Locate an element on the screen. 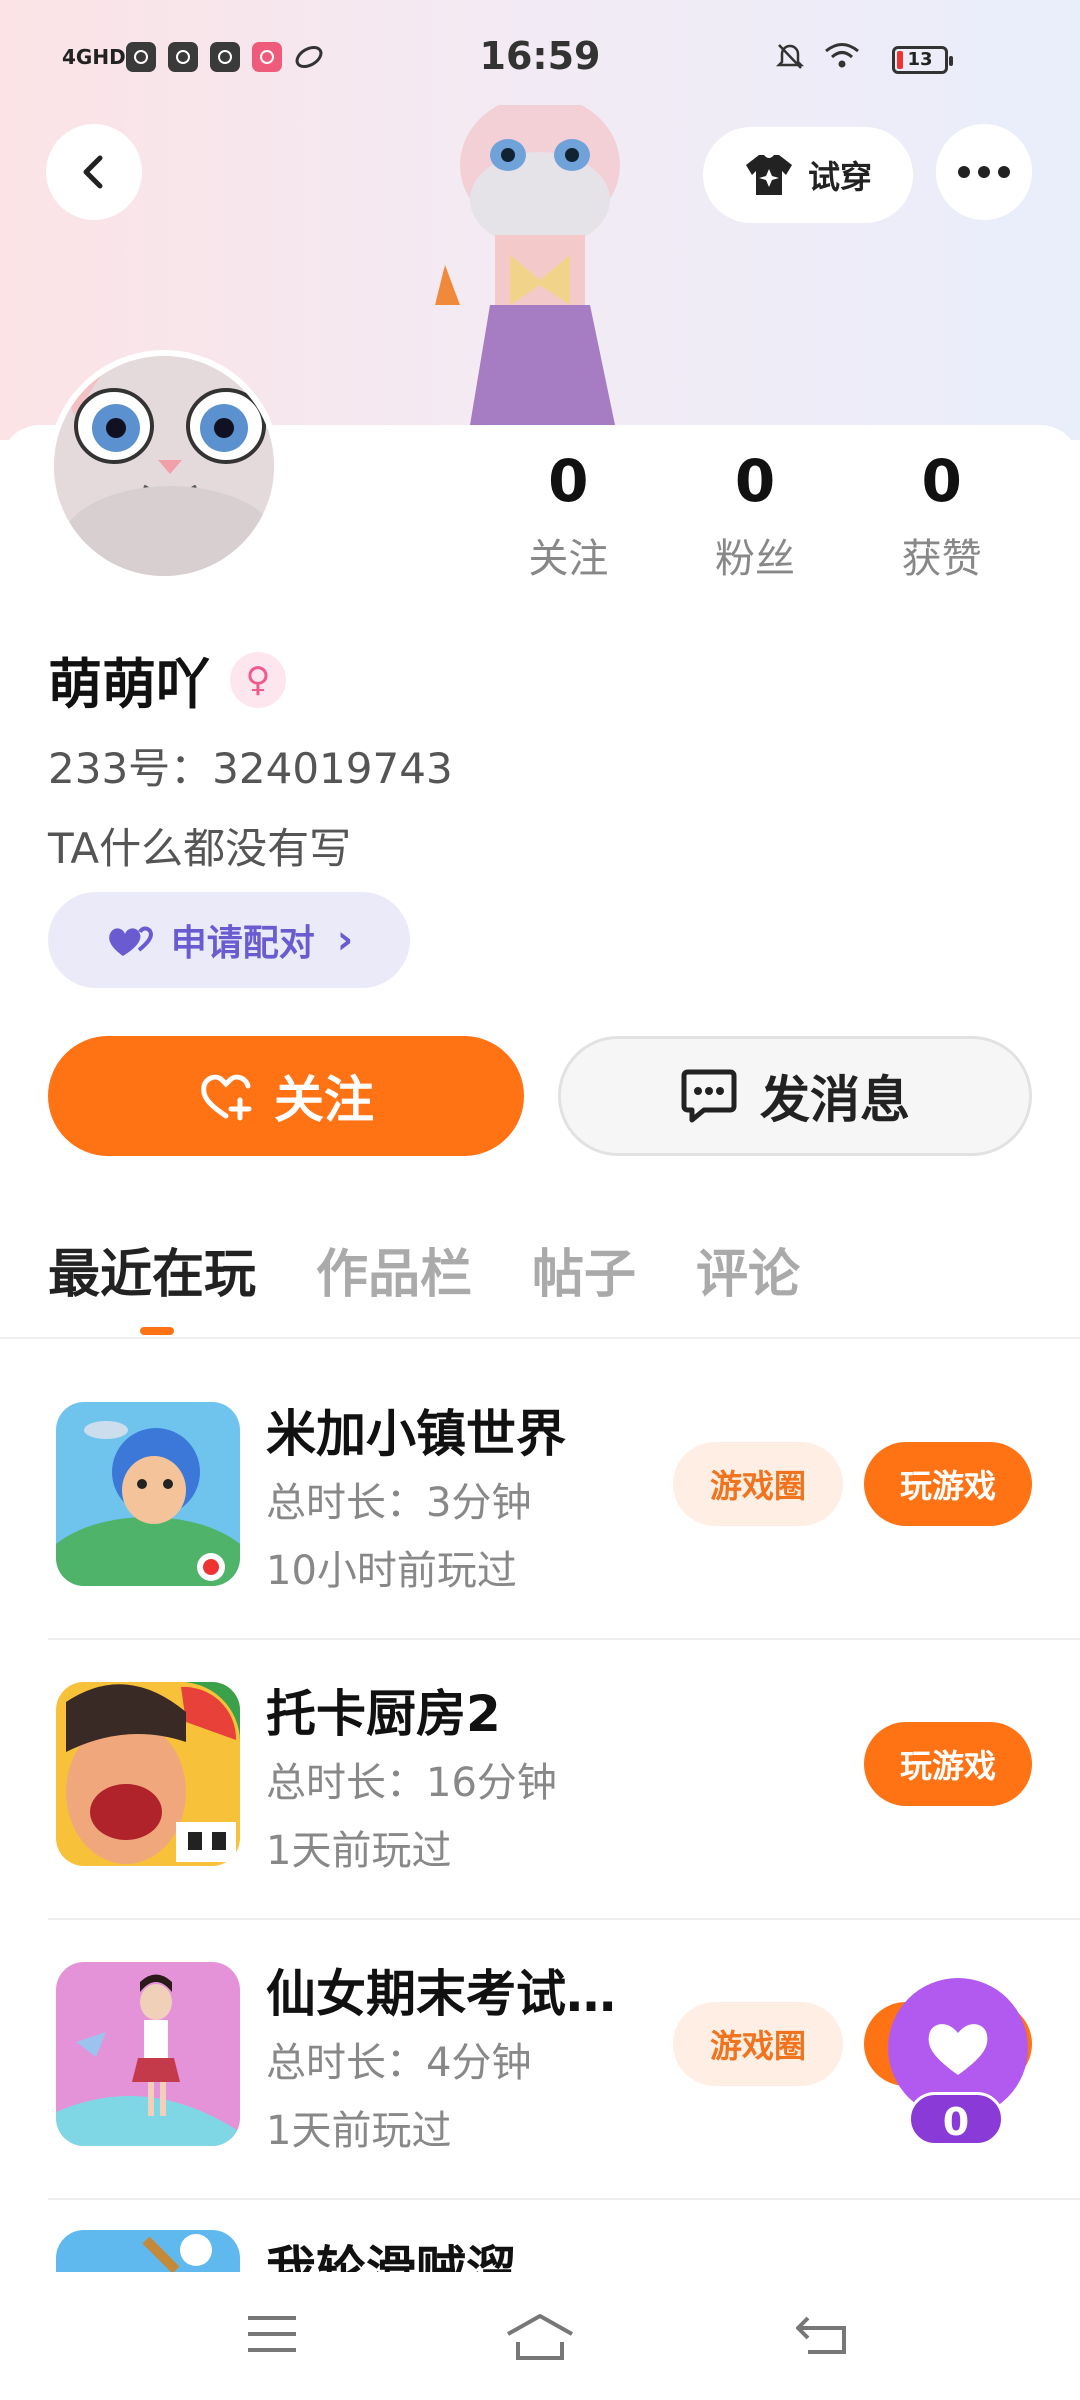 Image resolution: width=1080 pixels, height=2400 pixels. profile-name-row: 萌萌吖 ♀ is located at coordinates (167, 679).